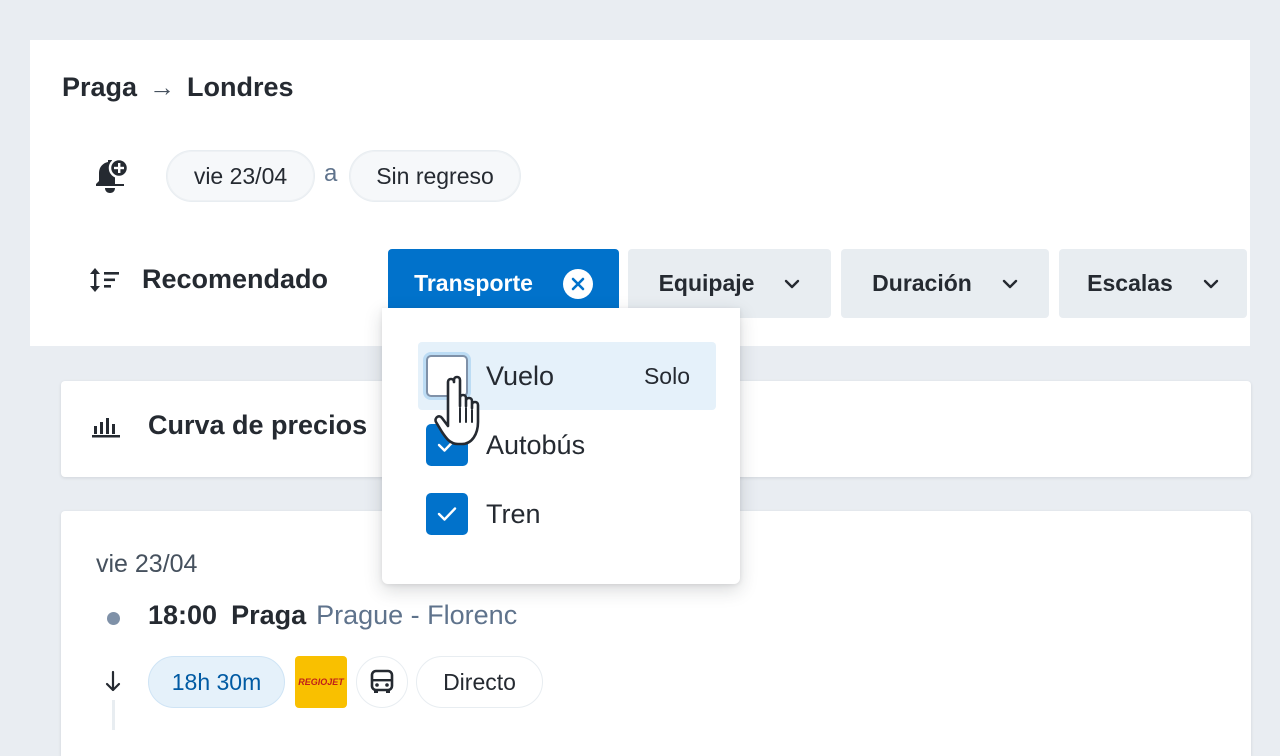 The height and width of the screenshot is (756, 1280). I want to click on date-separator: a, so click(331, 173).